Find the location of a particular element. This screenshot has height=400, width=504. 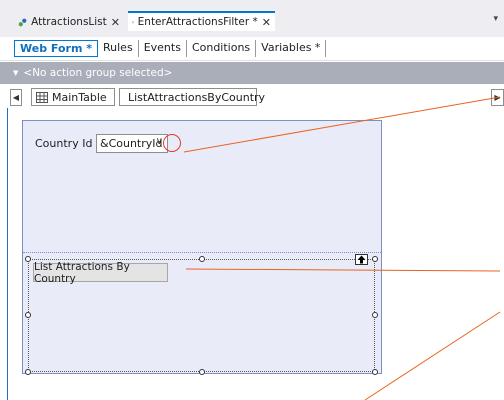

scroll-left-button: ◀ is located at coordinates (16, 97).